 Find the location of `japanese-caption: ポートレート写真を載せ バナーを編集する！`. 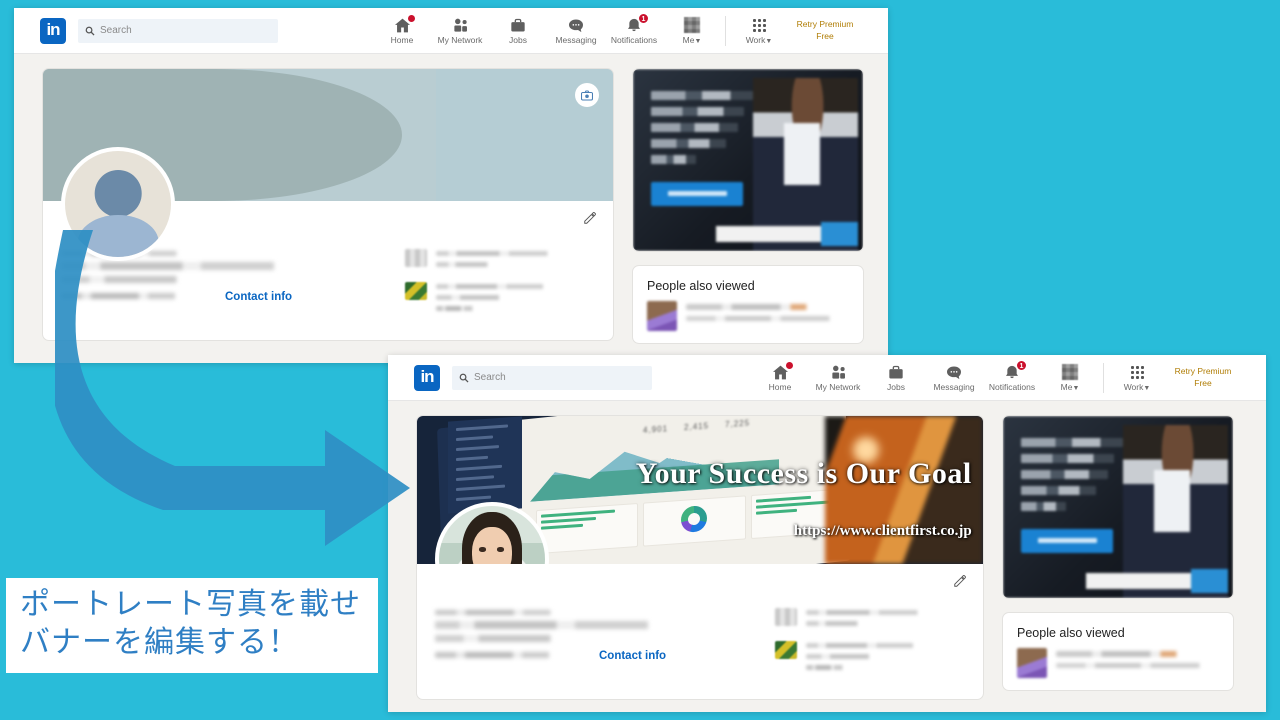

japanese-caption: ポートレート写真を載せ バナーを編集する！ is located at coordinates (192, 625).